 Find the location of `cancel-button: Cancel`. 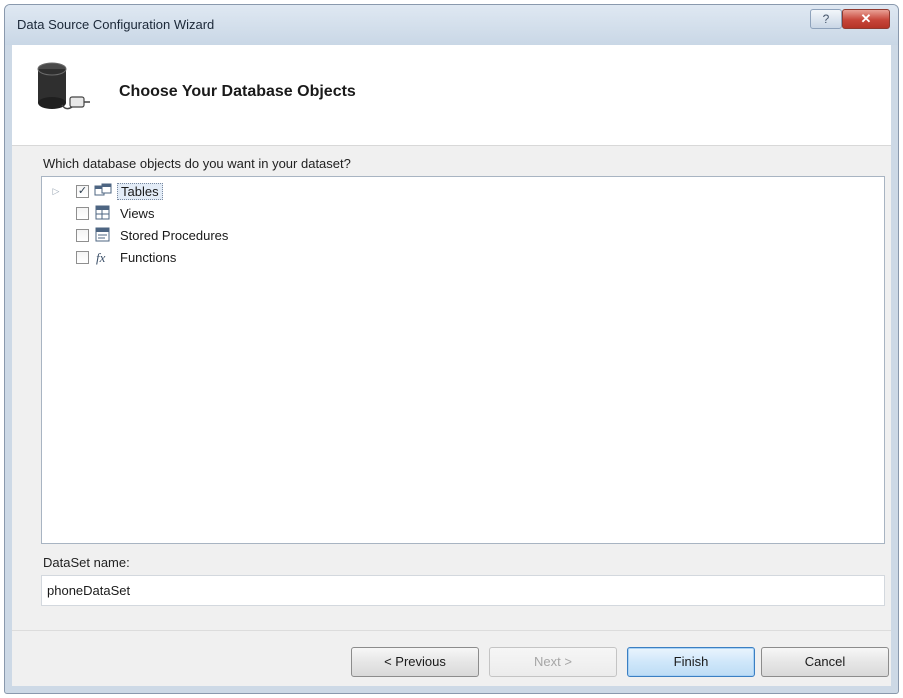

cancel-button: Cancel is located at coordinates (825, 662).